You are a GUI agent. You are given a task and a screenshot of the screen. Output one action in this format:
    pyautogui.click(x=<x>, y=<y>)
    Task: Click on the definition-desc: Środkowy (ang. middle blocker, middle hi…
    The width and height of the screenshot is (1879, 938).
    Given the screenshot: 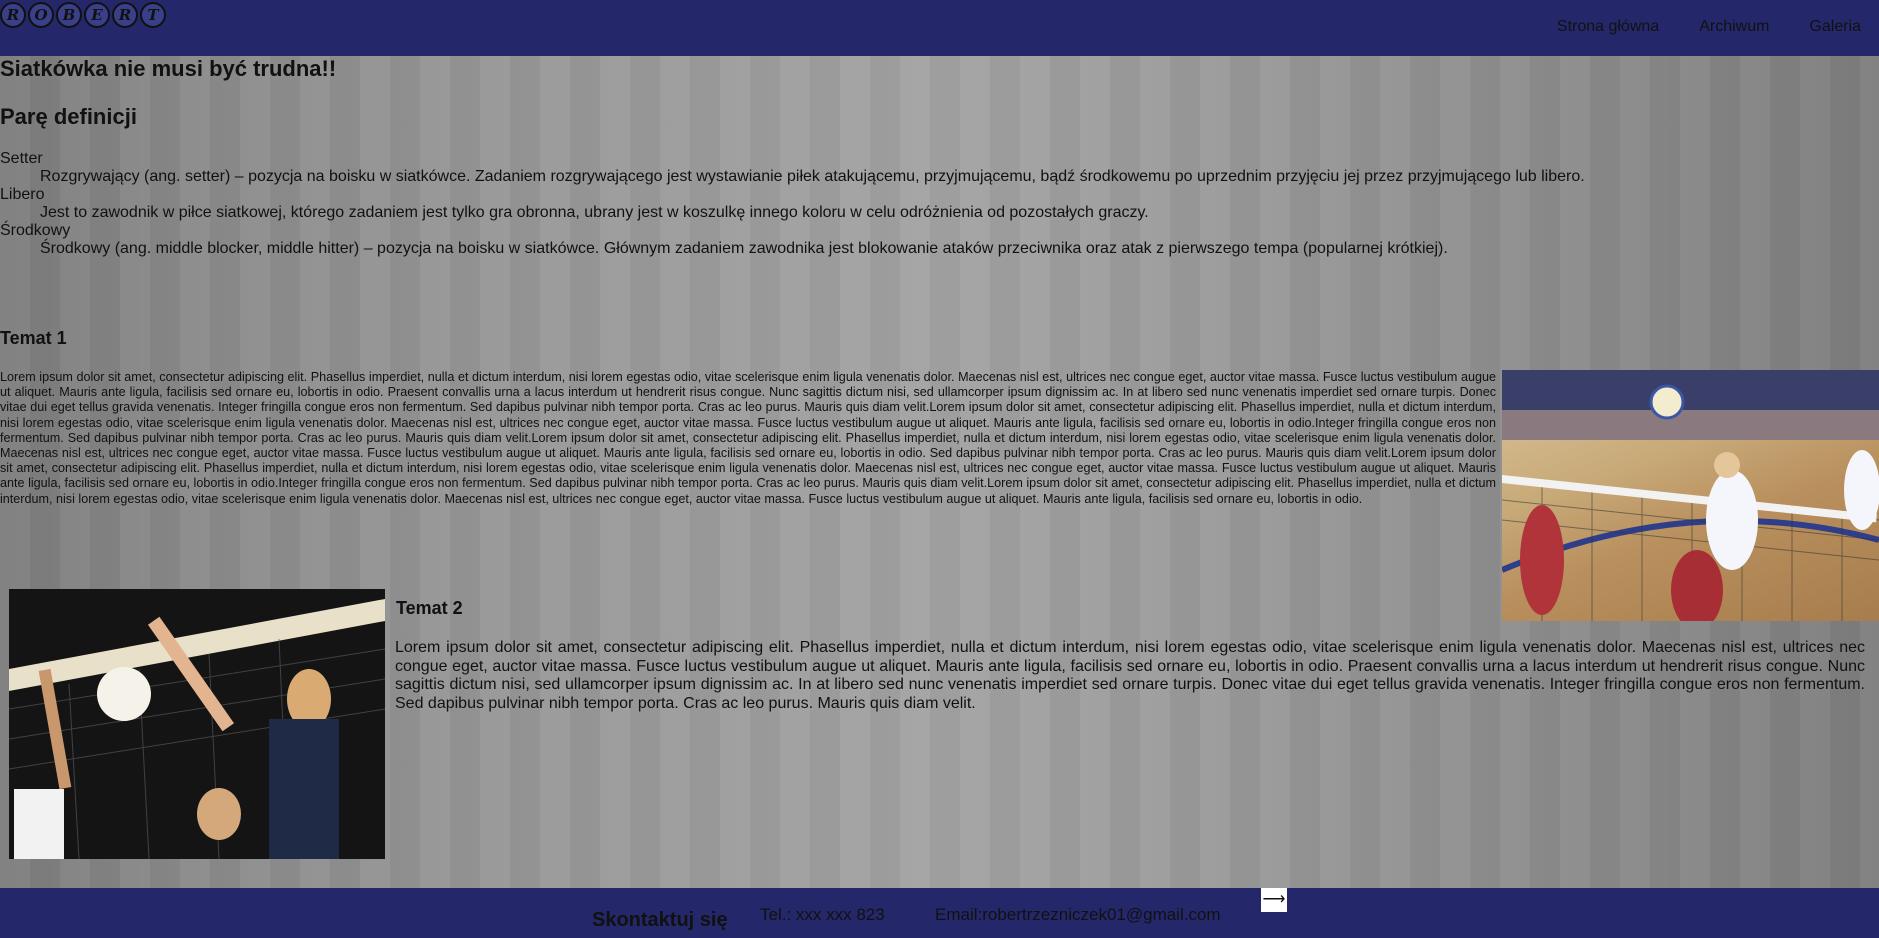 What is the action you would take?
    pyautogui.click(x=744, y=248)
    